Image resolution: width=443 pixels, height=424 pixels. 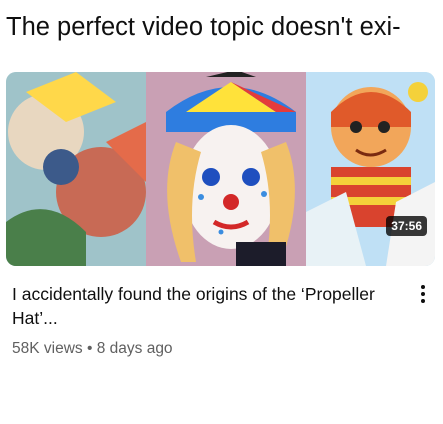 I want to click on meme-caption: The perfect video topic doesn't exi-, so click(x=203, y=27).